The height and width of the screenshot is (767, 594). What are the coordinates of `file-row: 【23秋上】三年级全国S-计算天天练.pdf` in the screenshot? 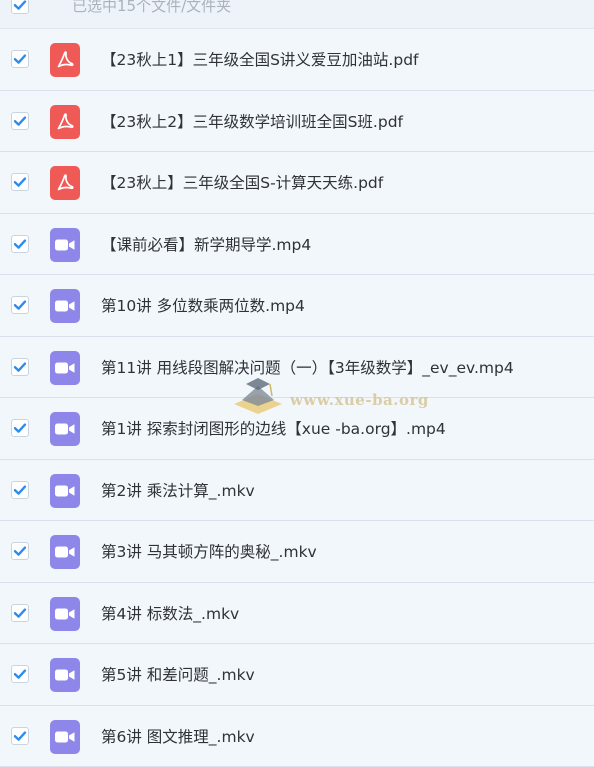 It's located at (297, 183).